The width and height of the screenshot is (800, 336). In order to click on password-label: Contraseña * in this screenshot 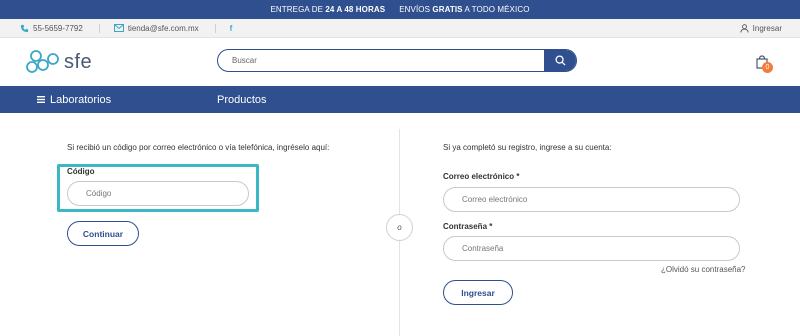, I will do `click(468, 226)`.